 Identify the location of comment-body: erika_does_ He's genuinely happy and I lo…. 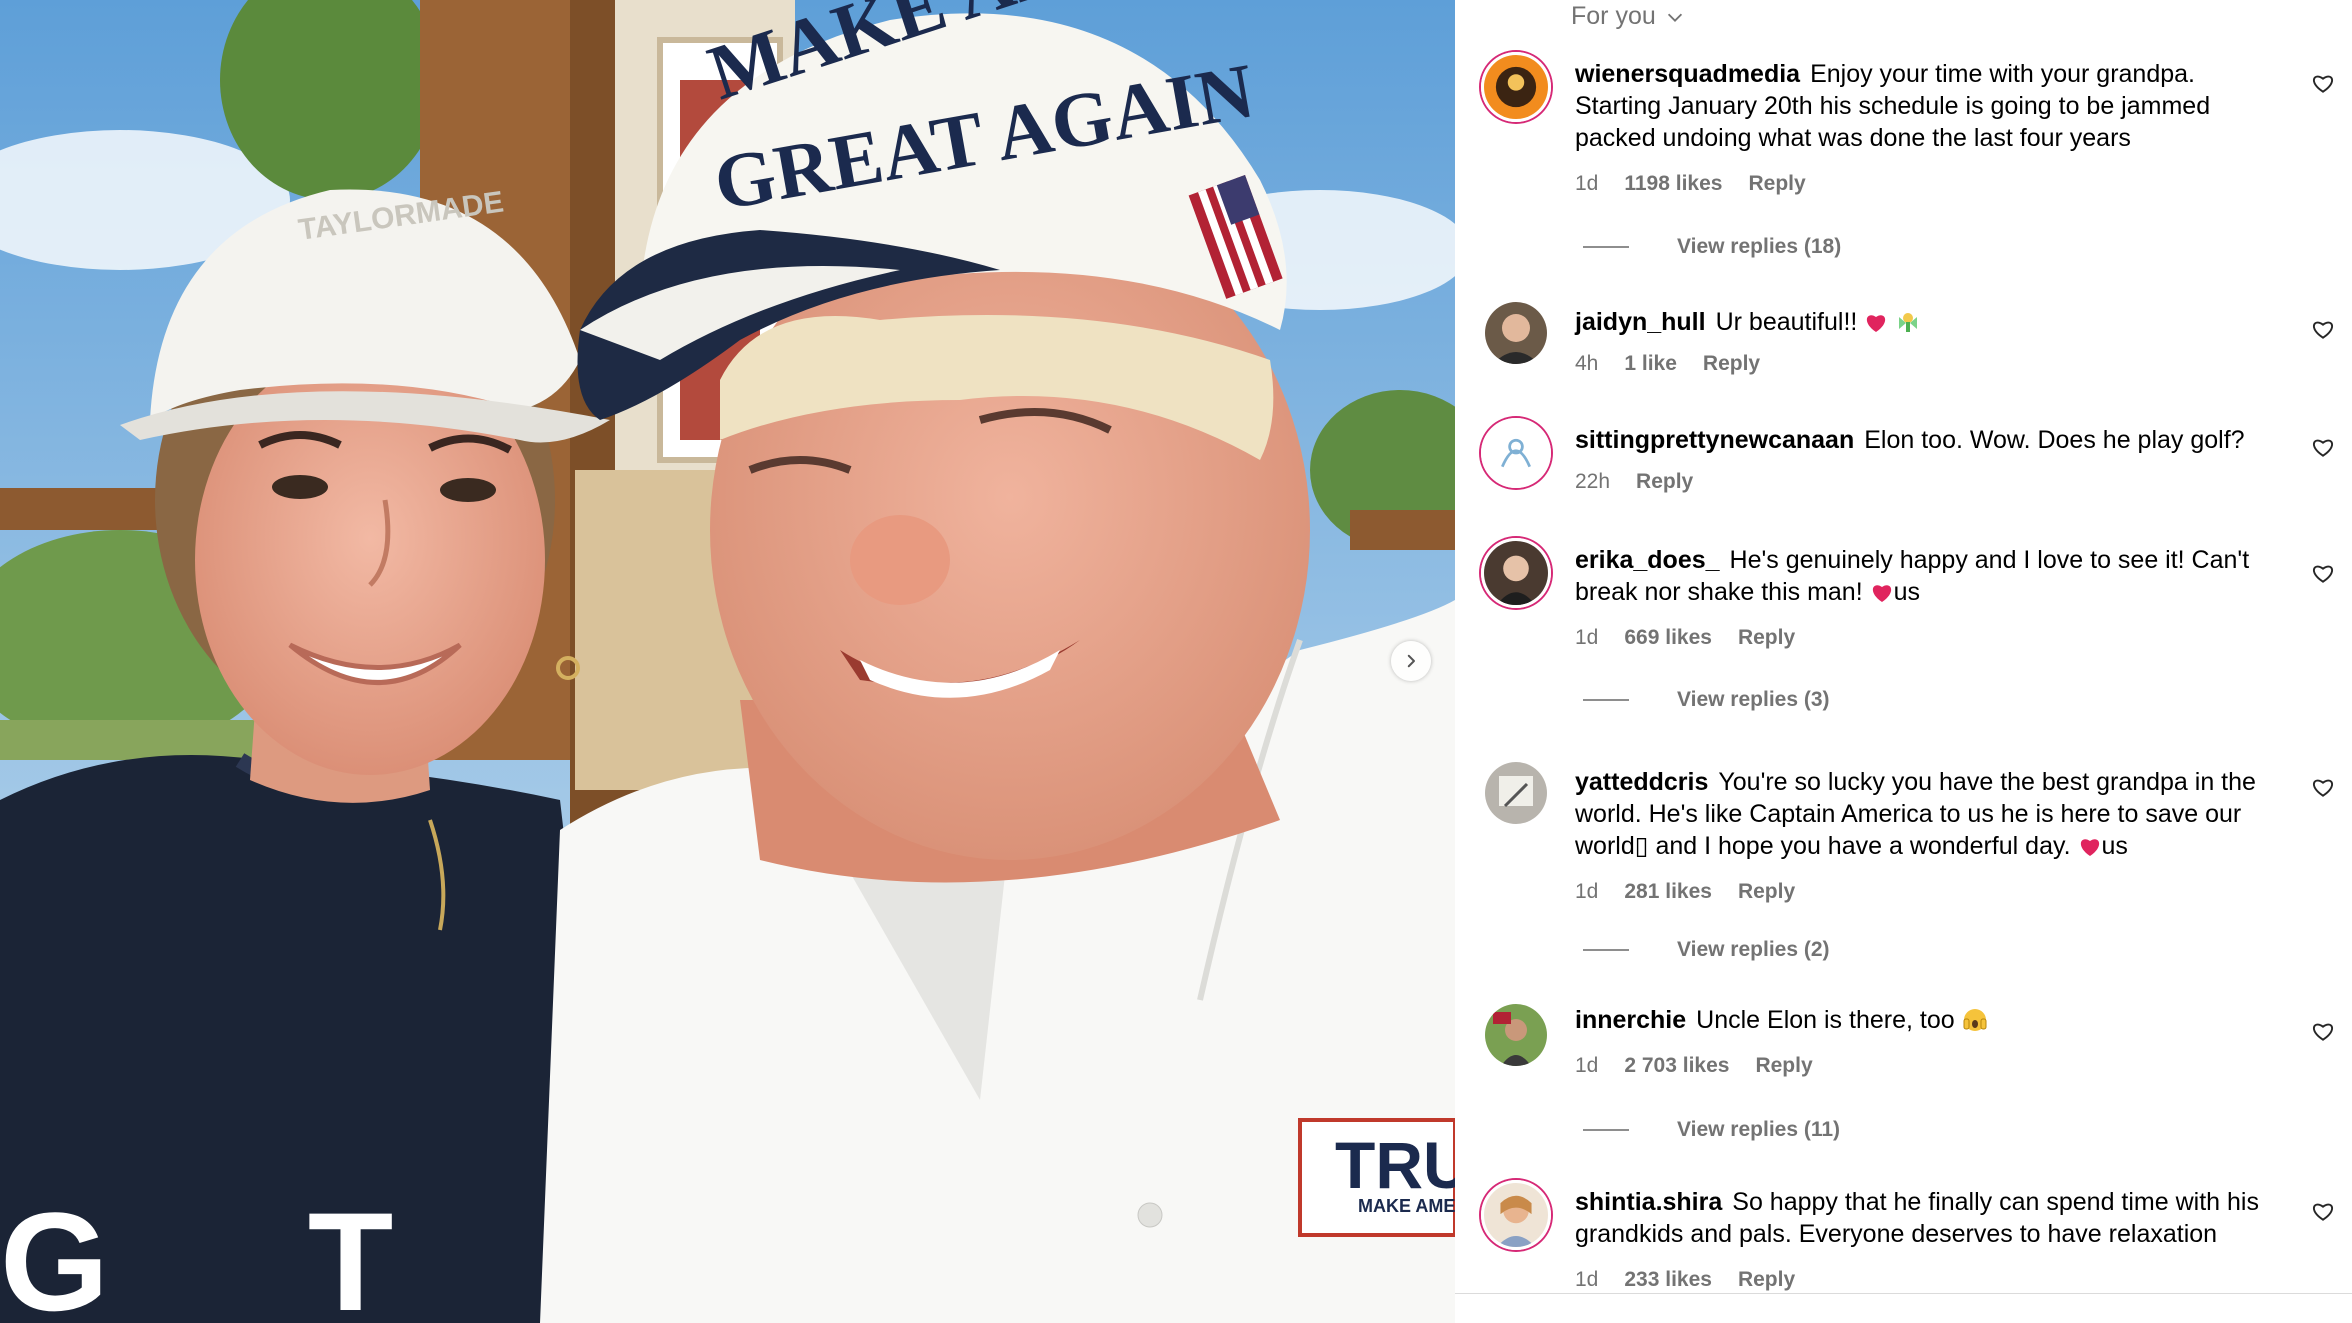
(1925, 576).